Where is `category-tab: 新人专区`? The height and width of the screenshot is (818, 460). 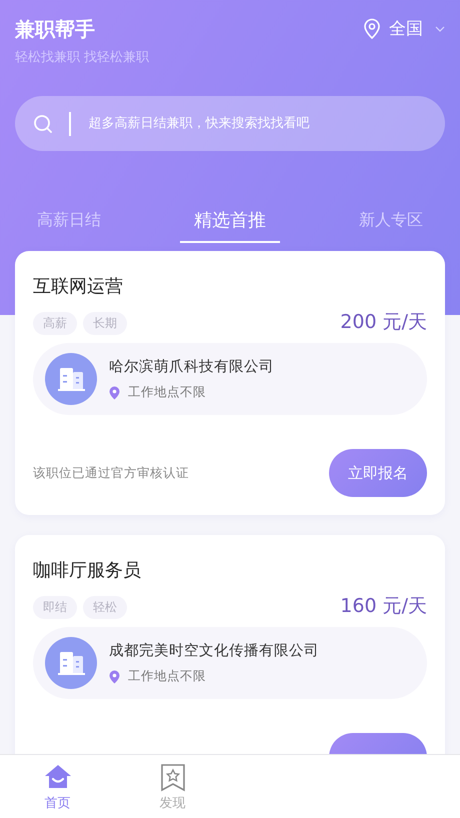 category-tab: 新人专区 is located at coordinates (391, 216).